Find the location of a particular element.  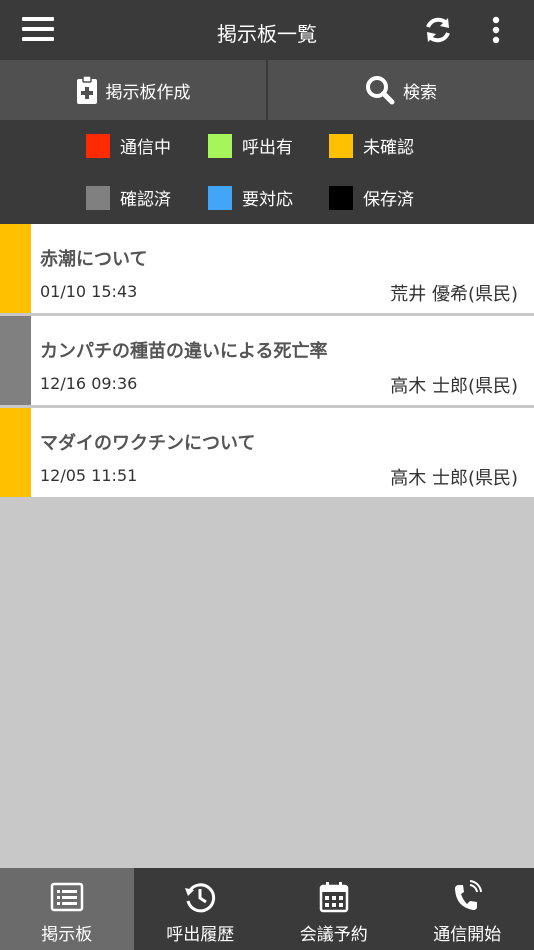

nav-label: 掲示板 is located at coordinates (67, 935).